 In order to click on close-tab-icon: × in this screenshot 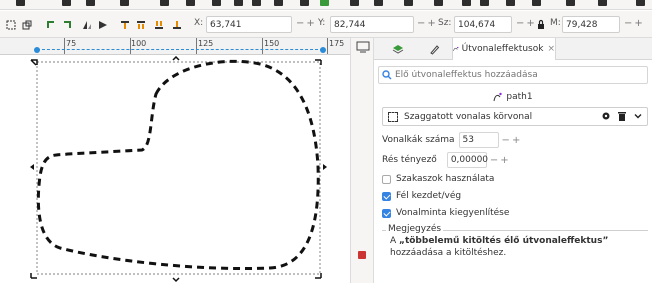, I will do `click(551, 49)`.